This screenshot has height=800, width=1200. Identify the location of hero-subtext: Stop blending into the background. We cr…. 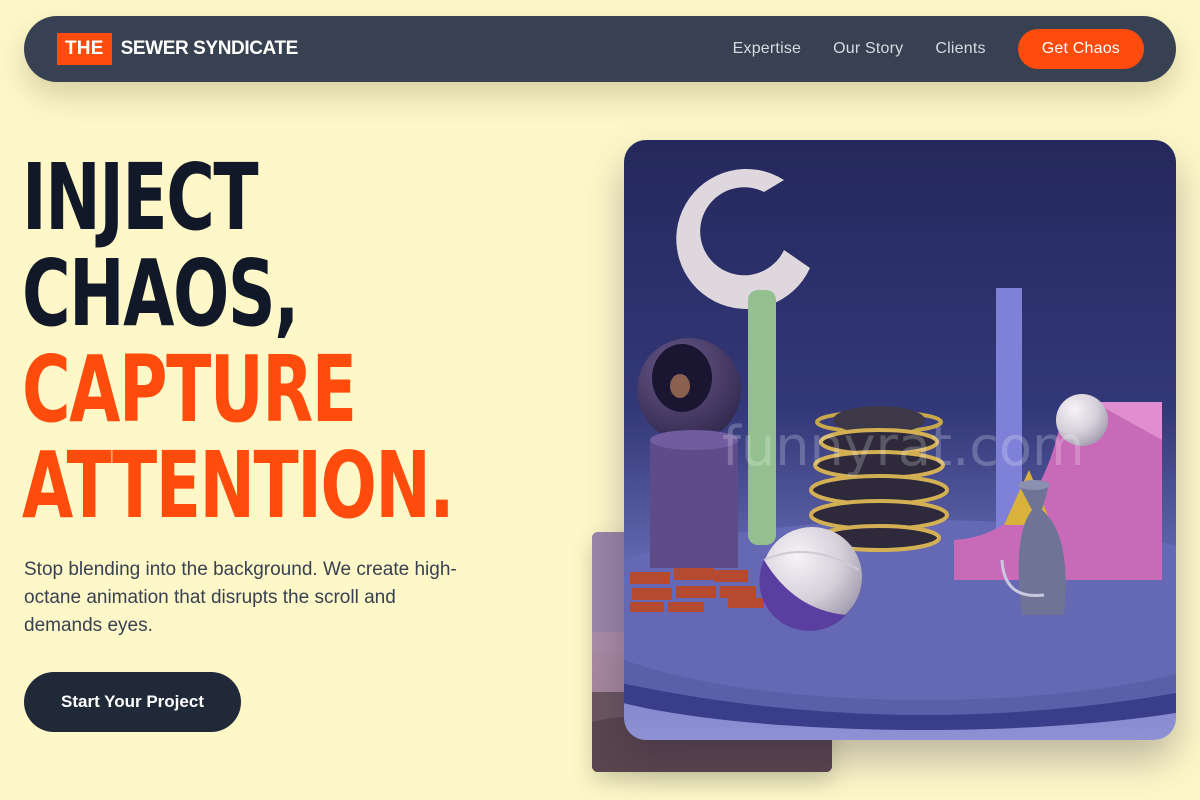
(240, 597).